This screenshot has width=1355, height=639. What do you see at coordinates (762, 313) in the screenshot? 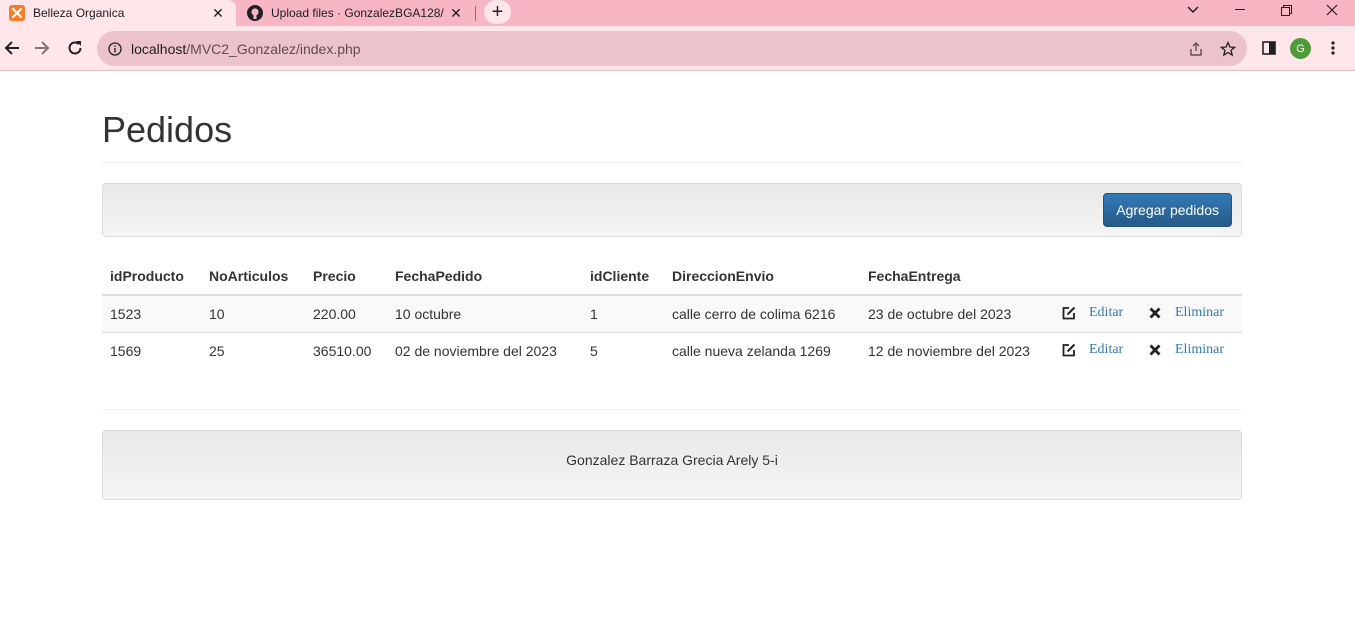
I see `cell-direccionenvio: calle cerro de colima 6216` at bounding box center [762, 313].